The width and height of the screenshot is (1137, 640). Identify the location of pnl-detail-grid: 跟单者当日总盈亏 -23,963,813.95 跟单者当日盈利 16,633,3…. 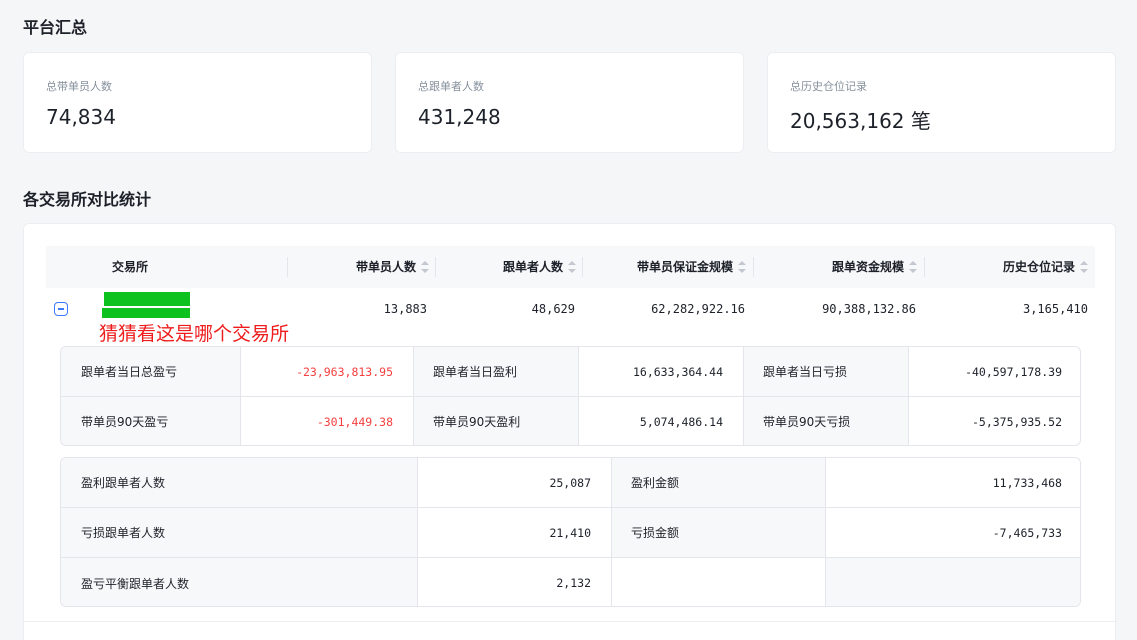
(570, 396).